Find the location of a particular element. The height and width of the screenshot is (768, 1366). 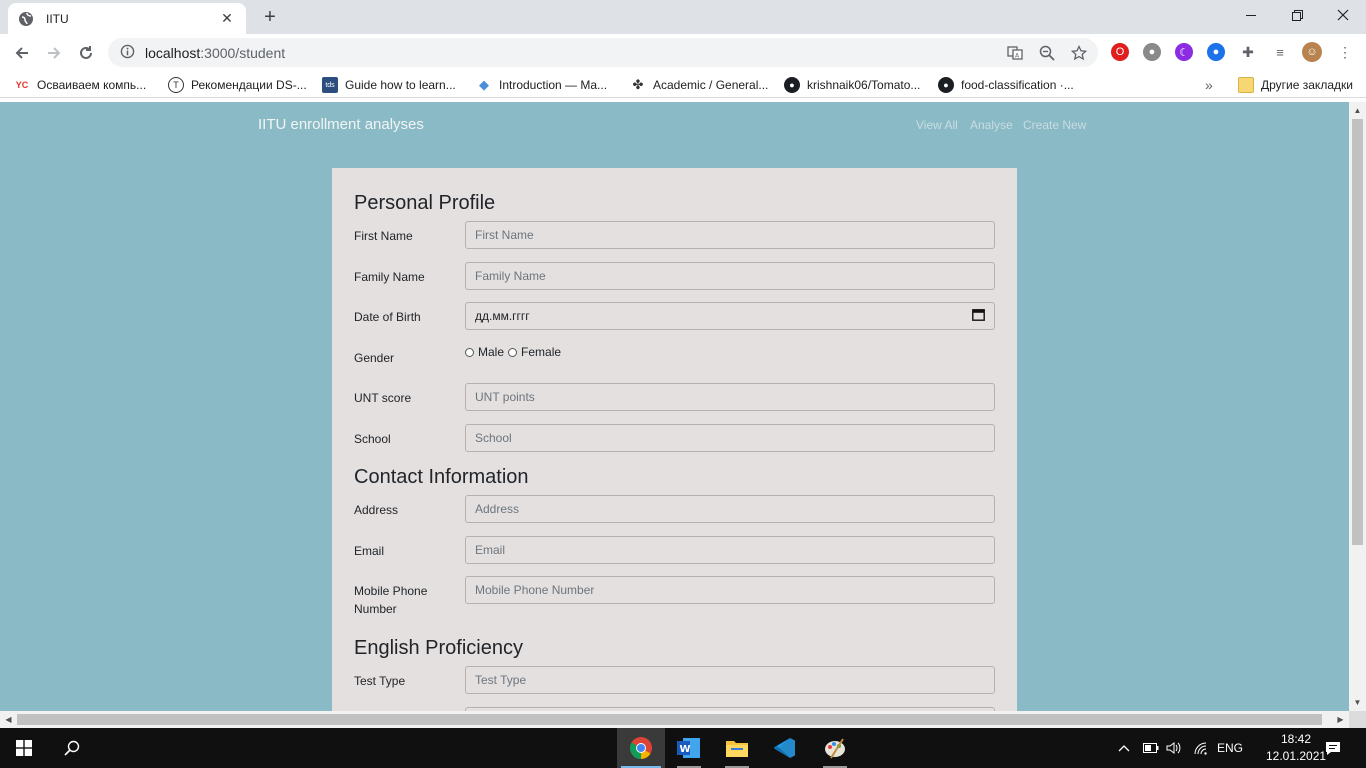

globe-icon is located at coordinates (26, 19).